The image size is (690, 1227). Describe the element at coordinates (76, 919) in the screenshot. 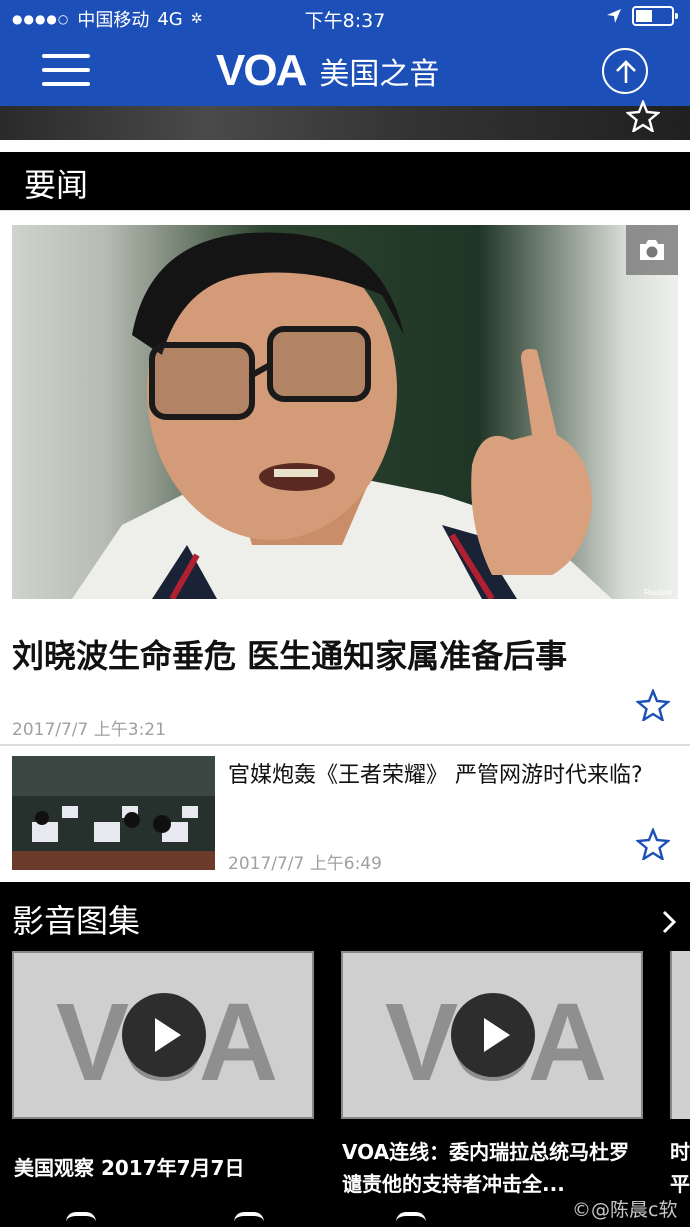

I see `gallery-title: 影音图集` at that location.